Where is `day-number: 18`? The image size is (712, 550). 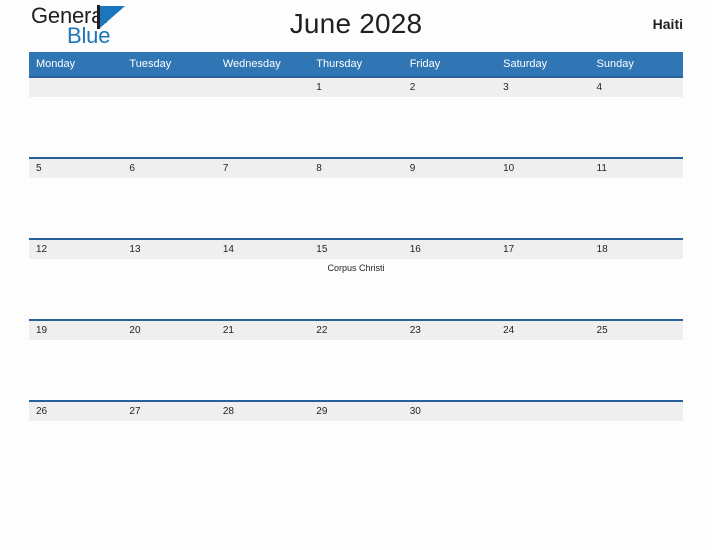 day-number: 18 is located at coordinates (636, 249).